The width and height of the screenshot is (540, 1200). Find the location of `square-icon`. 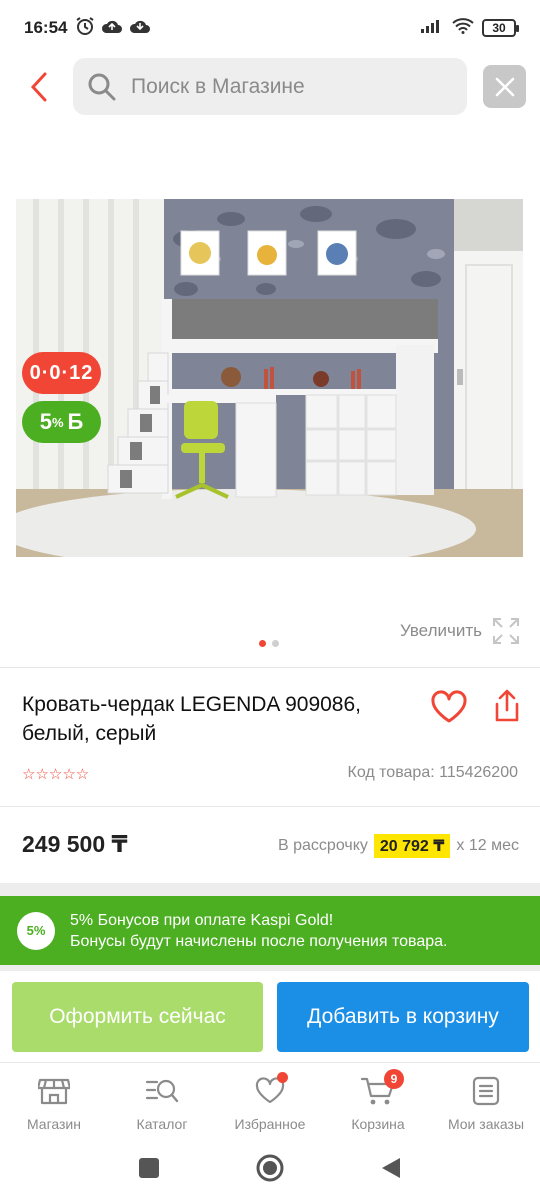

square-icon is located at coordinates (149, 1167).